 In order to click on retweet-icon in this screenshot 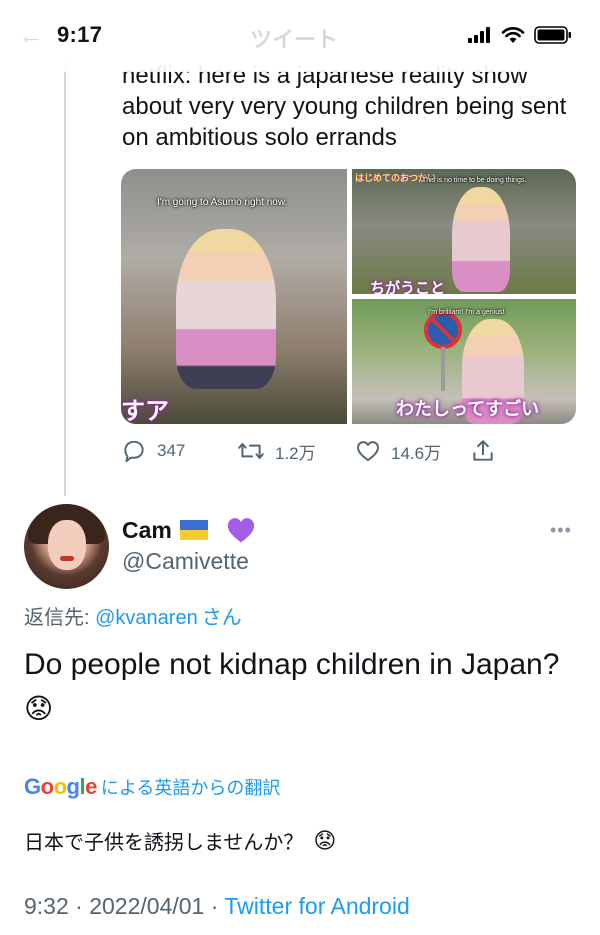, I will do `click(251, 451)`.